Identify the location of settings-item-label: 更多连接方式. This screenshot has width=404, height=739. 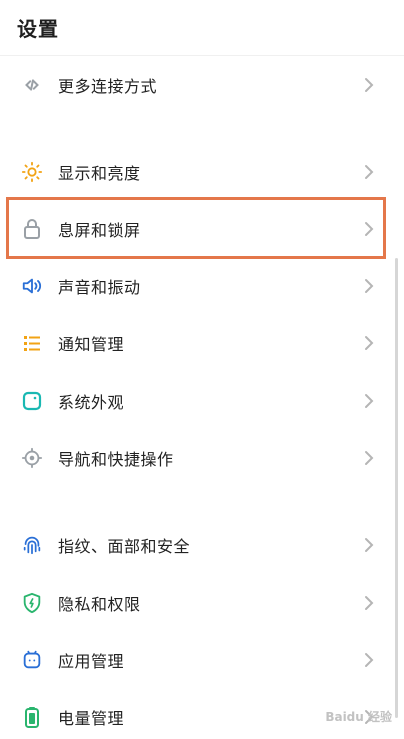
(108, 86).